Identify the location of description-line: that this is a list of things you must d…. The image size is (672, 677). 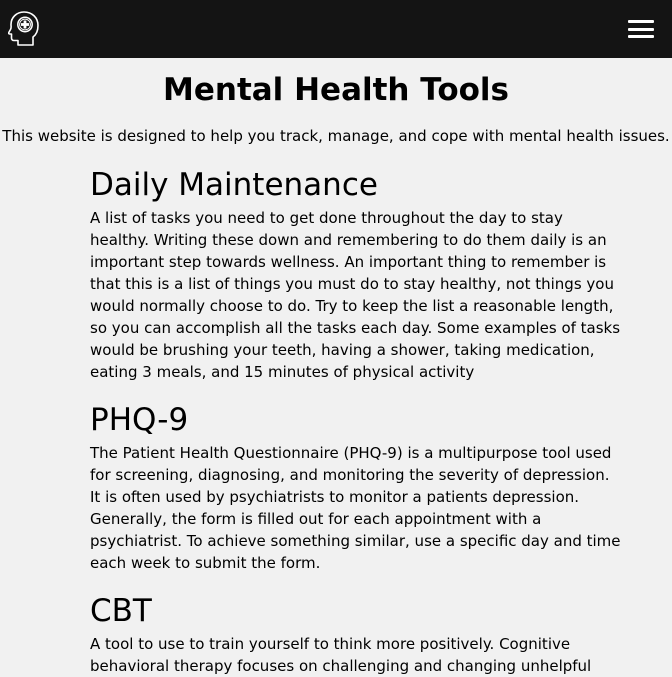
(352, 284).